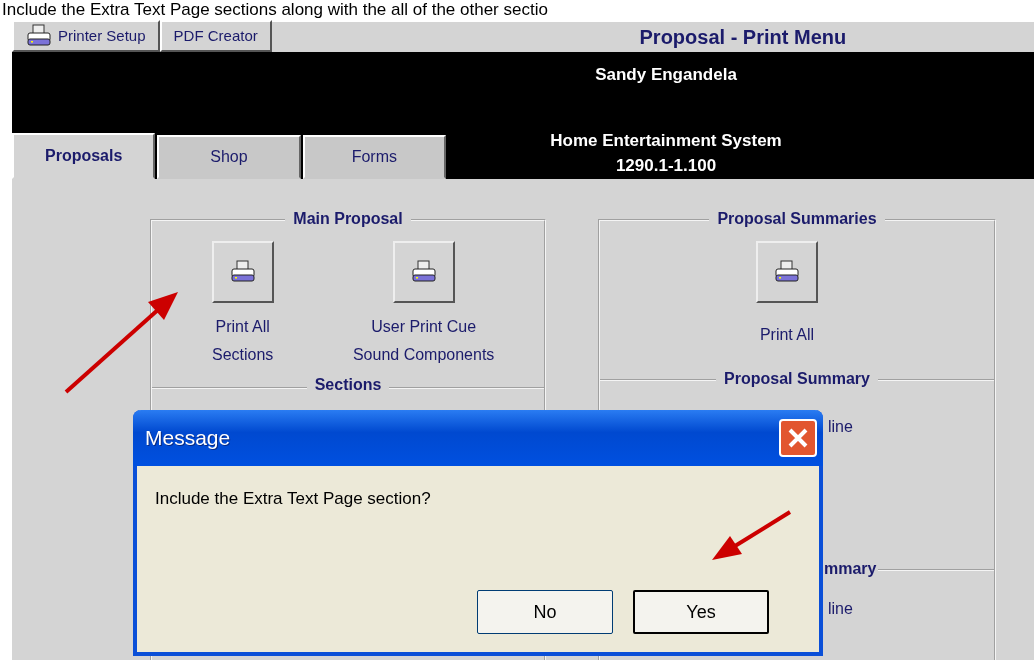 This screenshot has width=1034, height=660. I want to click on tab: Proposals, so click(84, 155).